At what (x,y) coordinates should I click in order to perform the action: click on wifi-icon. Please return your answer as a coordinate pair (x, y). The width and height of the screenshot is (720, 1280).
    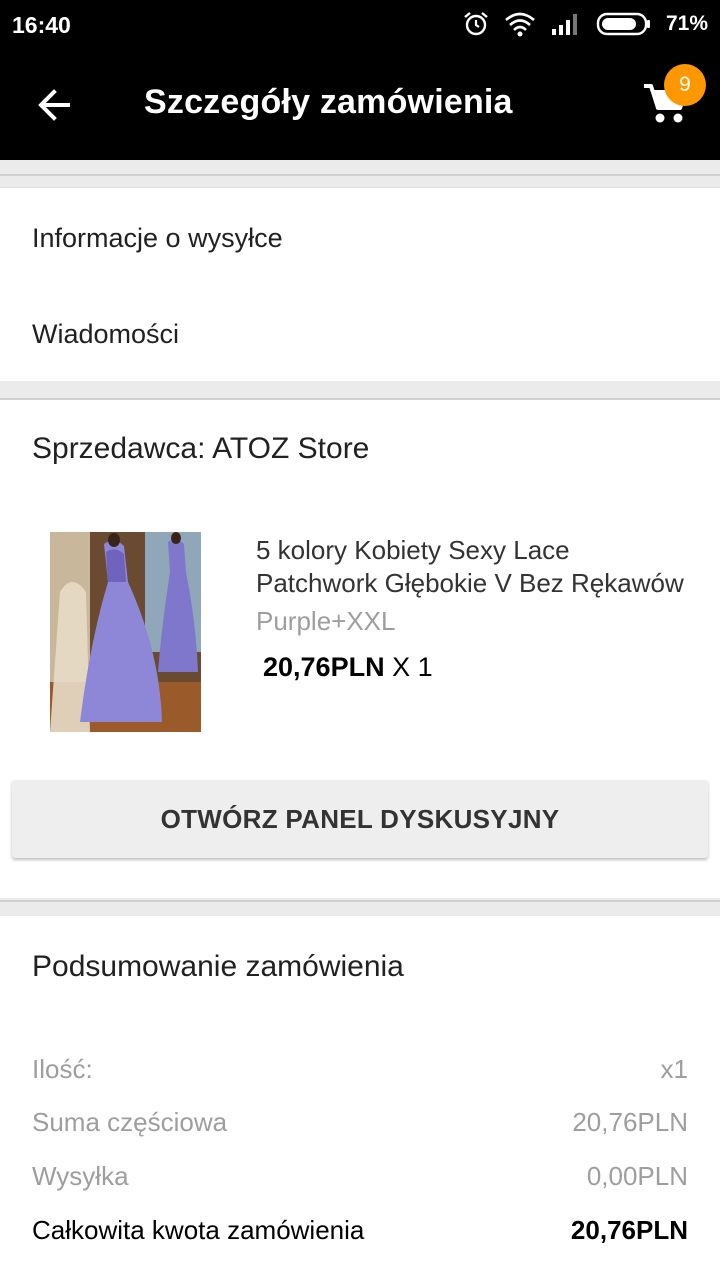
    Looking at the image, I should click on (520, 24).